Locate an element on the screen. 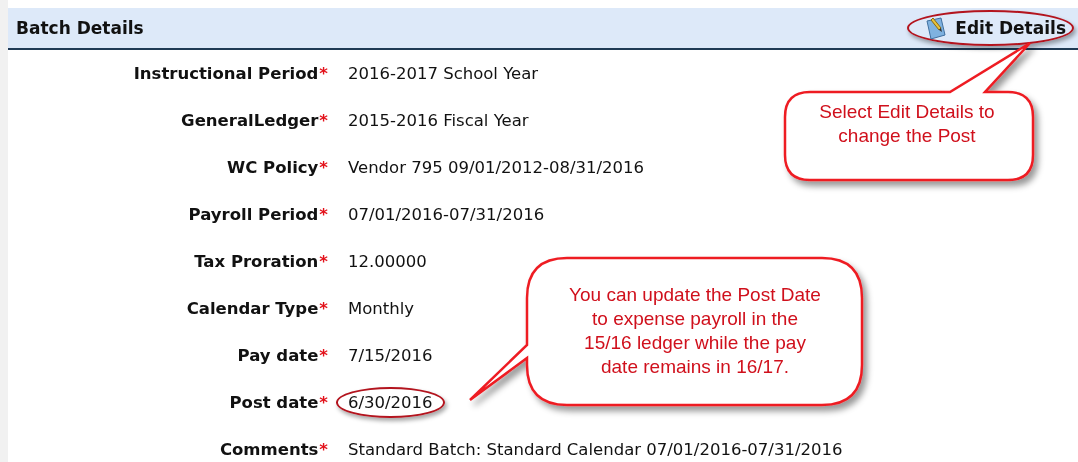  field-value: Monthly is located at coordinates (381, 309).